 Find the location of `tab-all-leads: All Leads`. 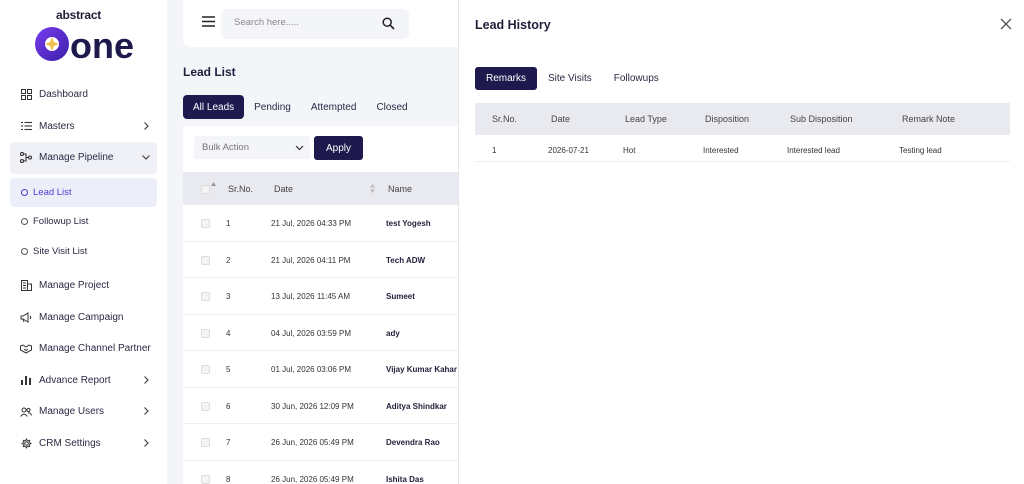

tab-all-leads: All Leads is located at coordinates (214, 107).